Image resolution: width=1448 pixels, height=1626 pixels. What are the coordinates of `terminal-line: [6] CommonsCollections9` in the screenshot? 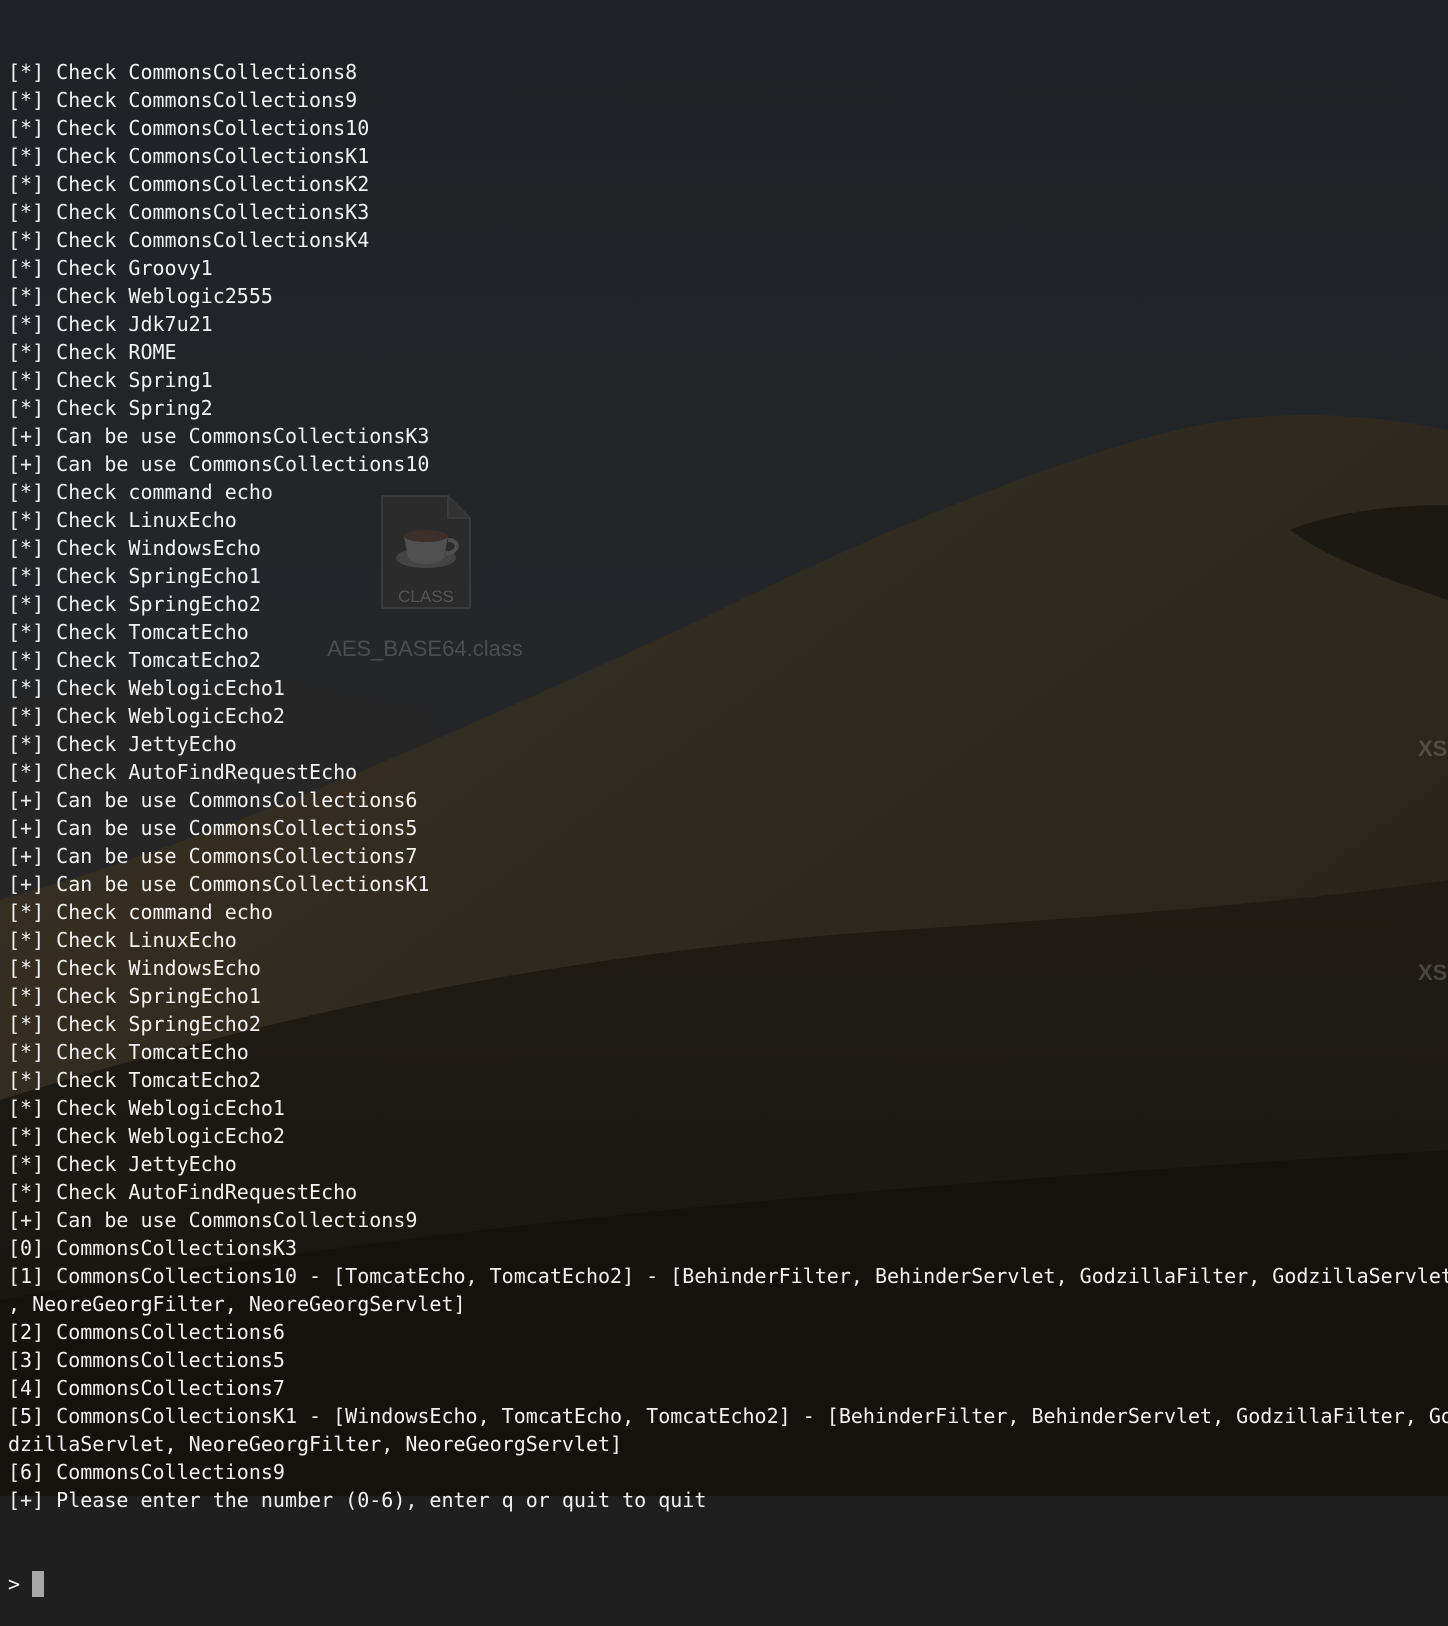 It's located at (146, 1472).